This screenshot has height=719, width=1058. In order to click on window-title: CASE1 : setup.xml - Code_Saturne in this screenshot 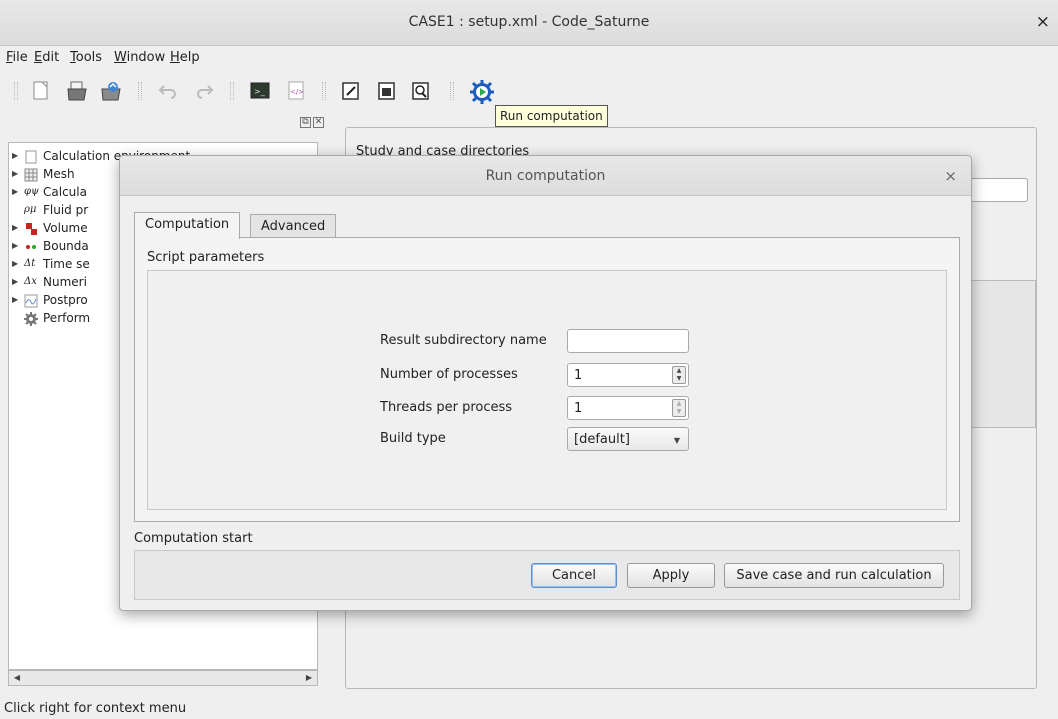, I will do `click(529, 22)`.